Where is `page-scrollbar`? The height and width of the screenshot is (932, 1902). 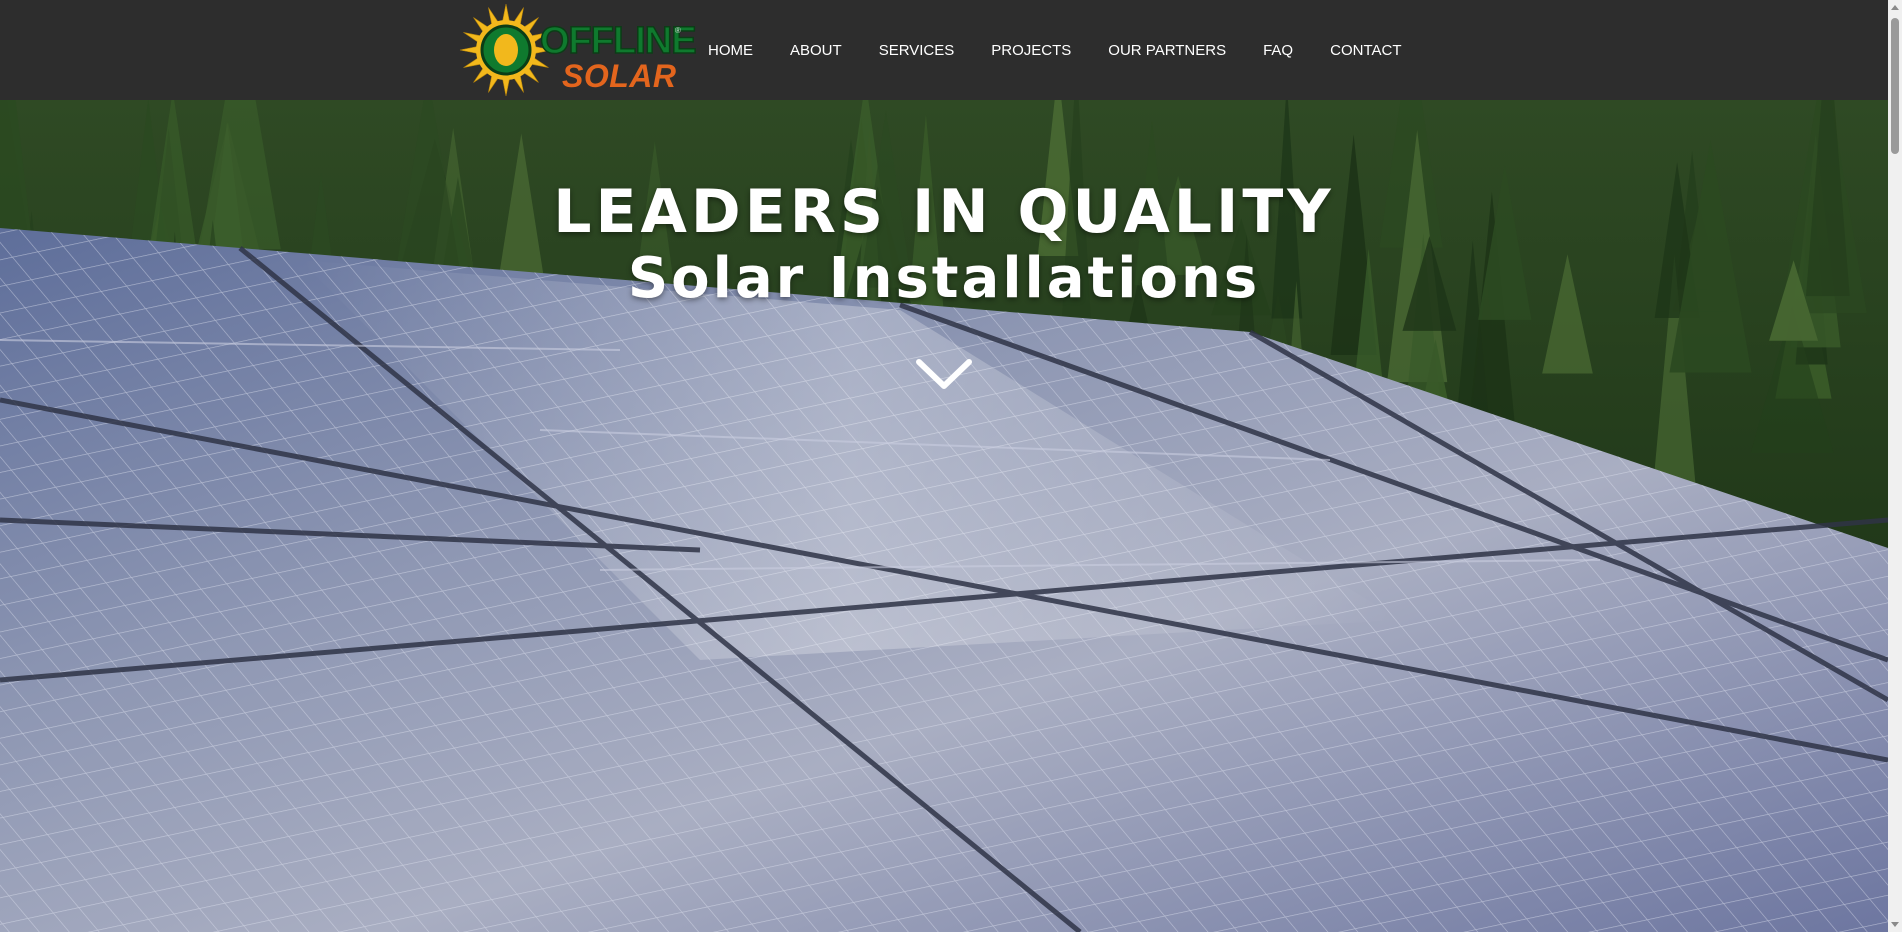
page-scrollbar is located at coordinates (1895, 466).